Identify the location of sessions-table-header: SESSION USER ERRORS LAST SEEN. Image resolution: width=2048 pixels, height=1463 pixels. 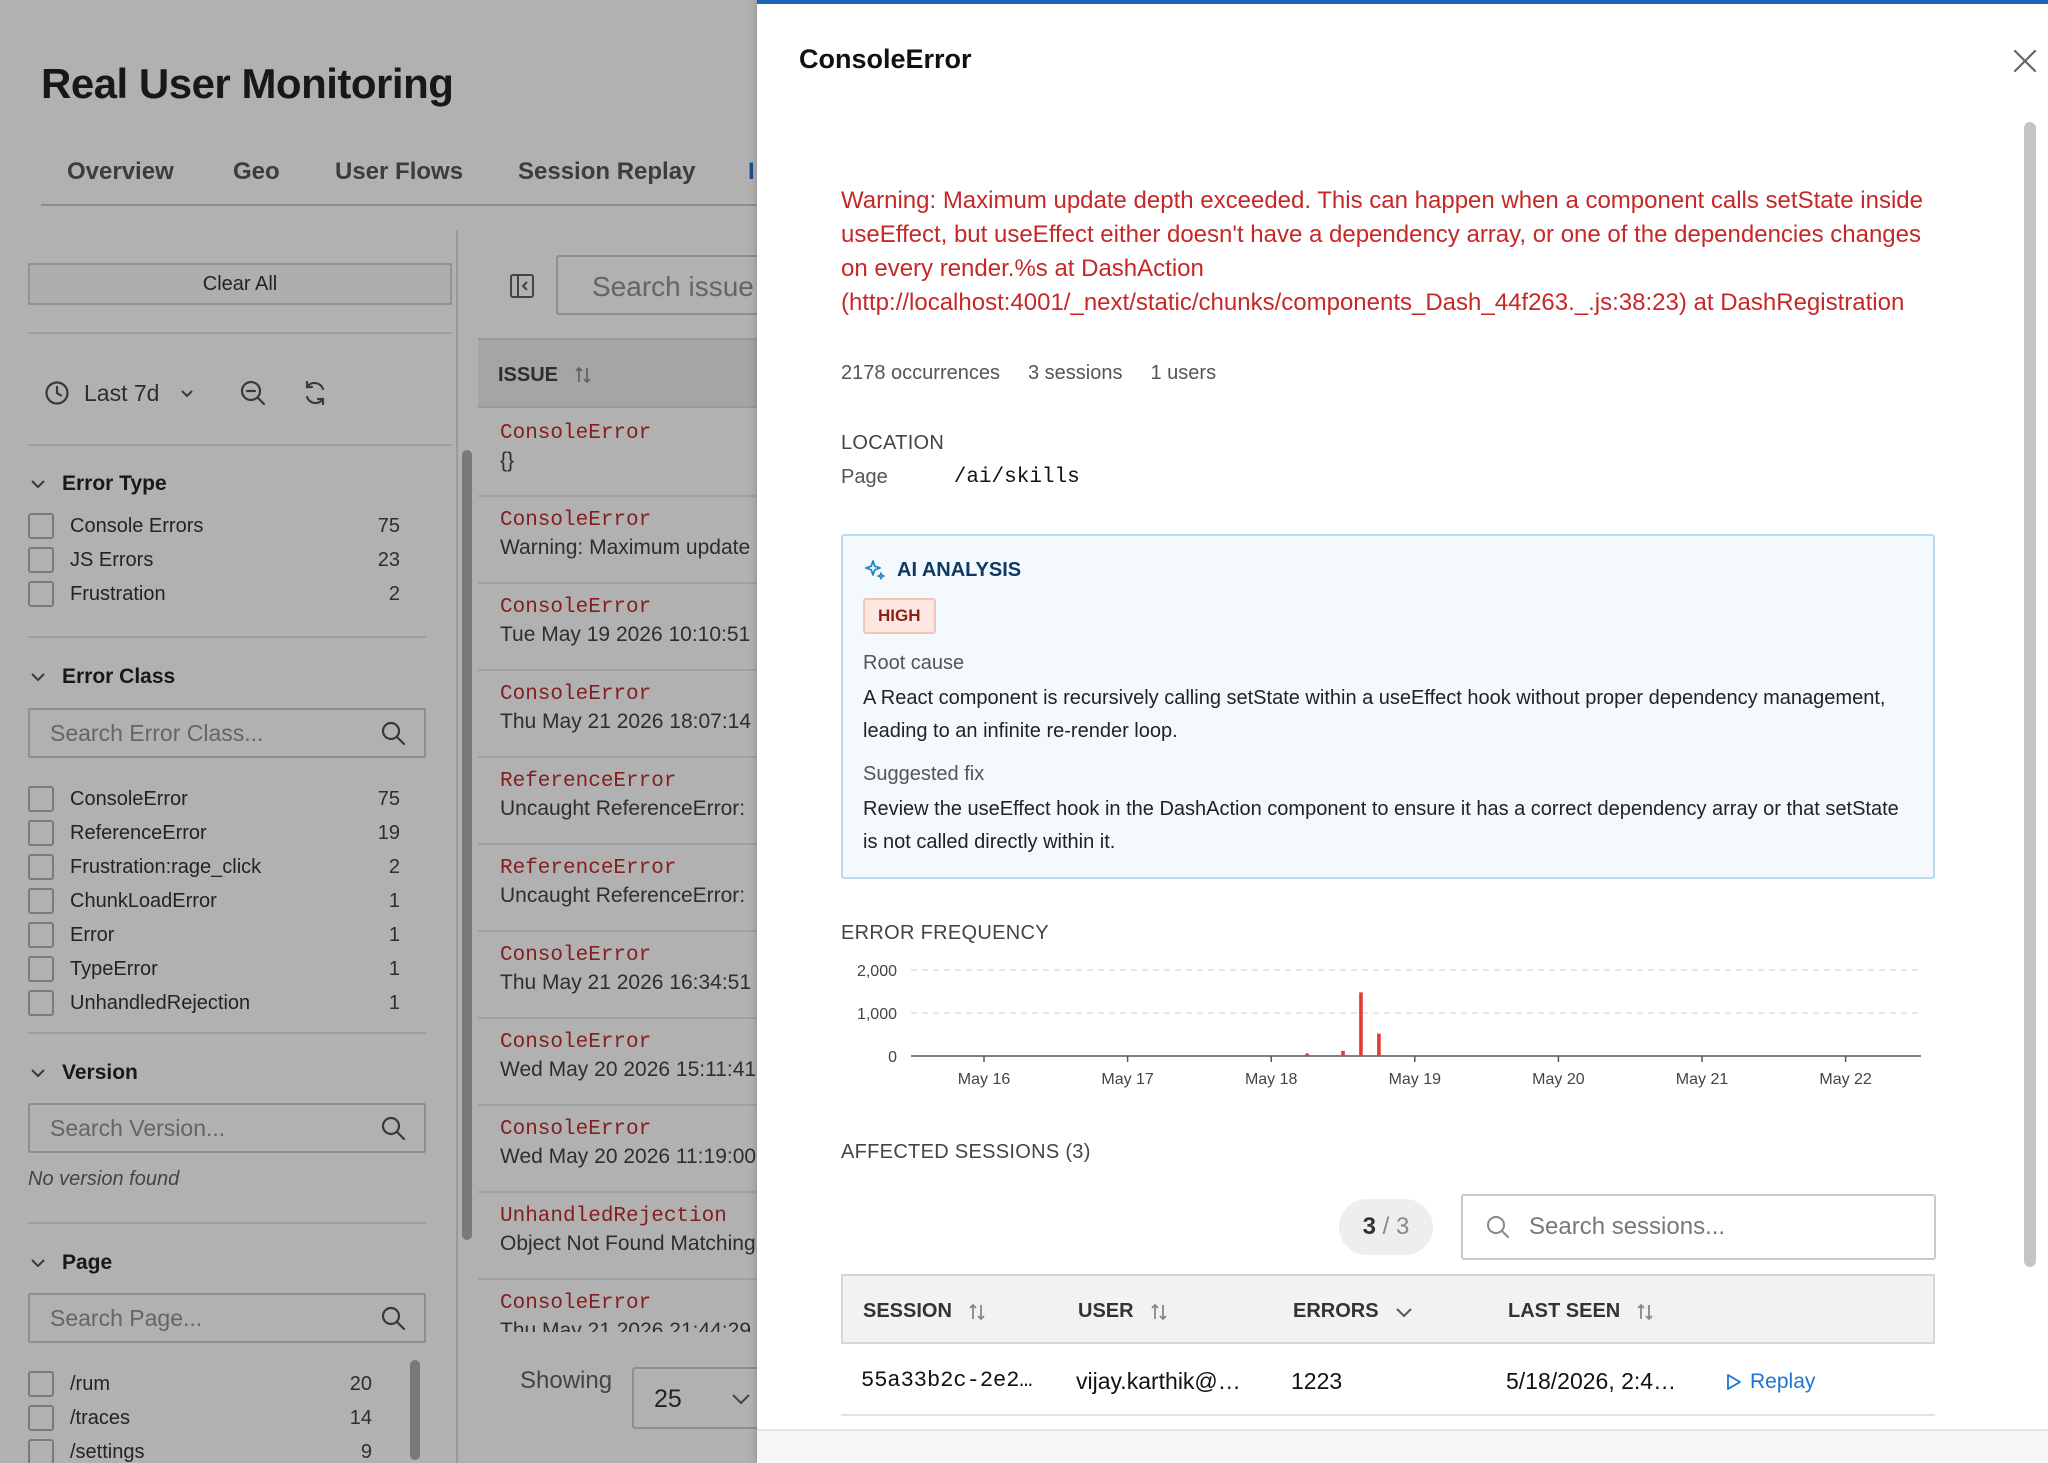
(1388, 1309).